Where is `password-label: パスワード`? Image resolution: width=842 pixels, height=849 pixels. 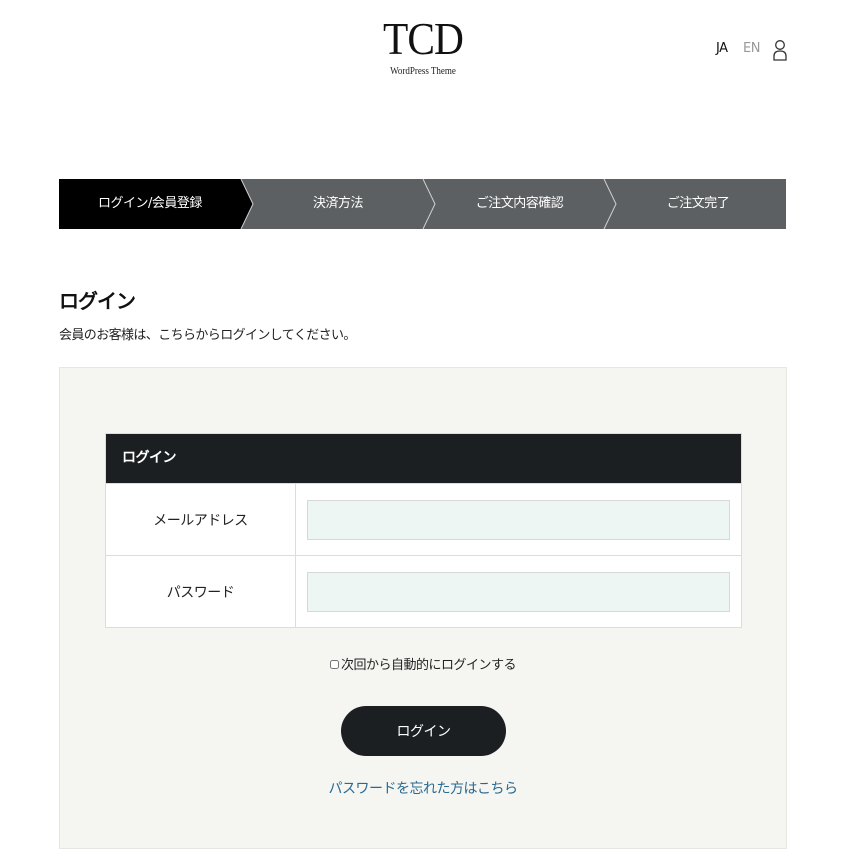
password-label: パスワード is located at coordinates (201, 591).